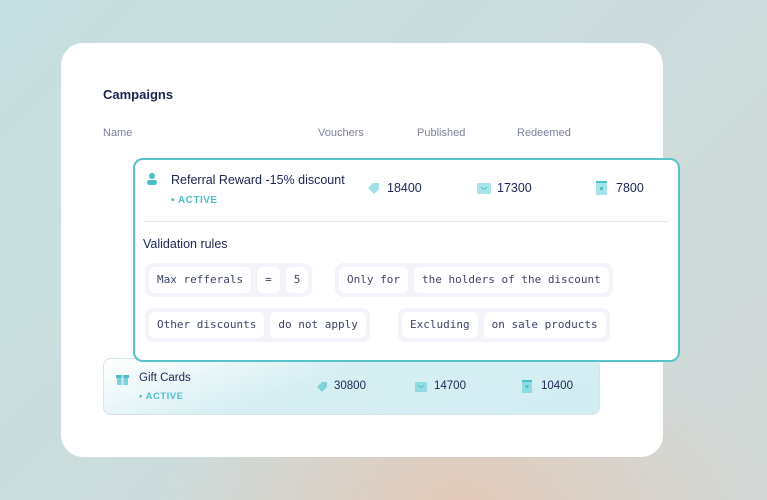  I want to click on campaign-name: Gift Cards, so click(165, 378).